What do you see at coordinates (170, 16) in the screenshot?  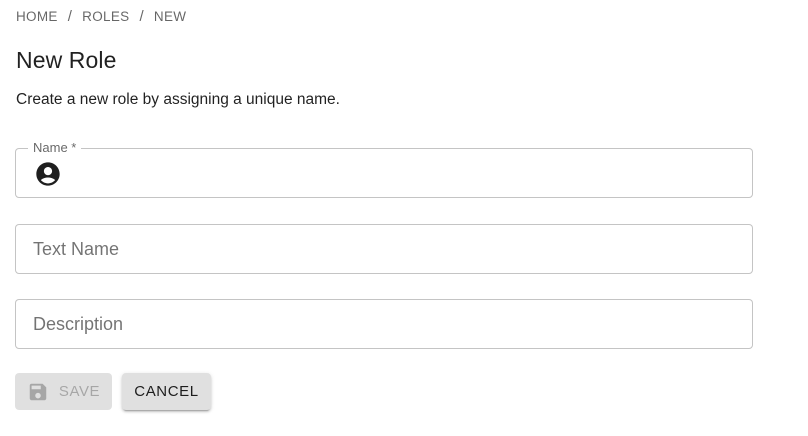 I see `breadcrumb-current: NEW` at bounding box center [170, 16].